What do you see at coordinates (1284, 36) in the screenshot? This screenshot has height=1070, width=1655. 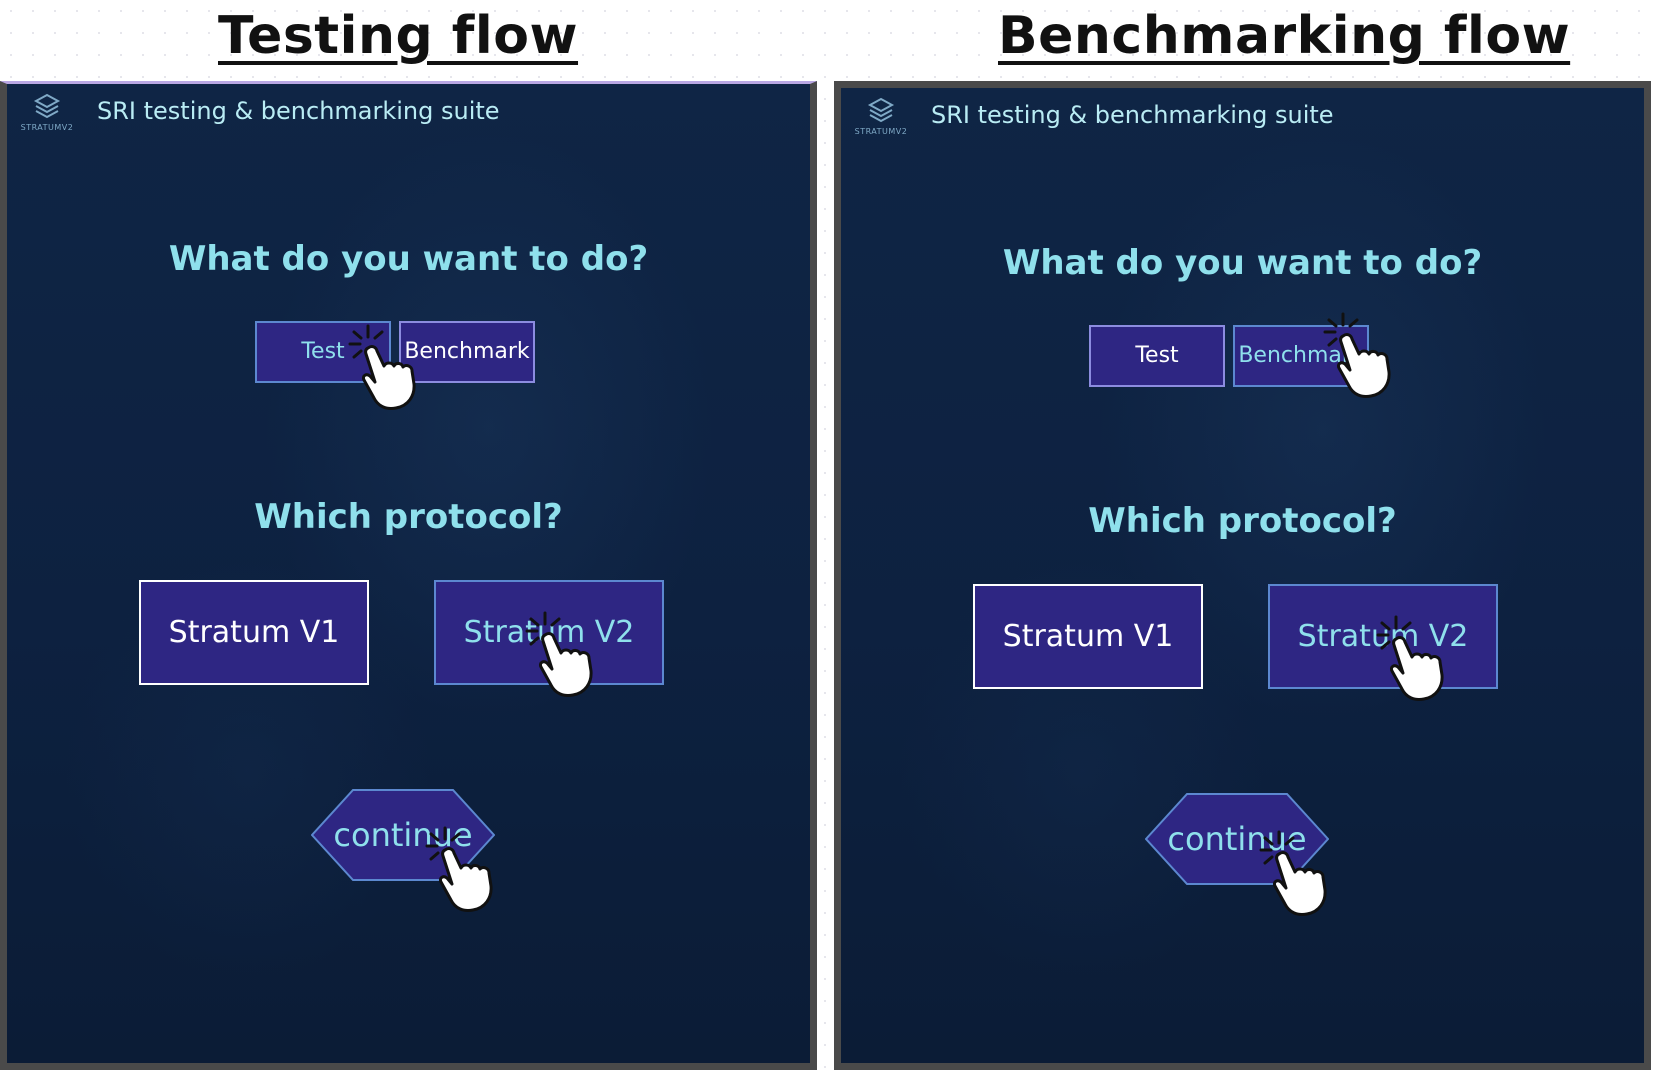 I see `benchmarking-flow-heading: Benchmarking flow` at bounding box center [1284, 36].